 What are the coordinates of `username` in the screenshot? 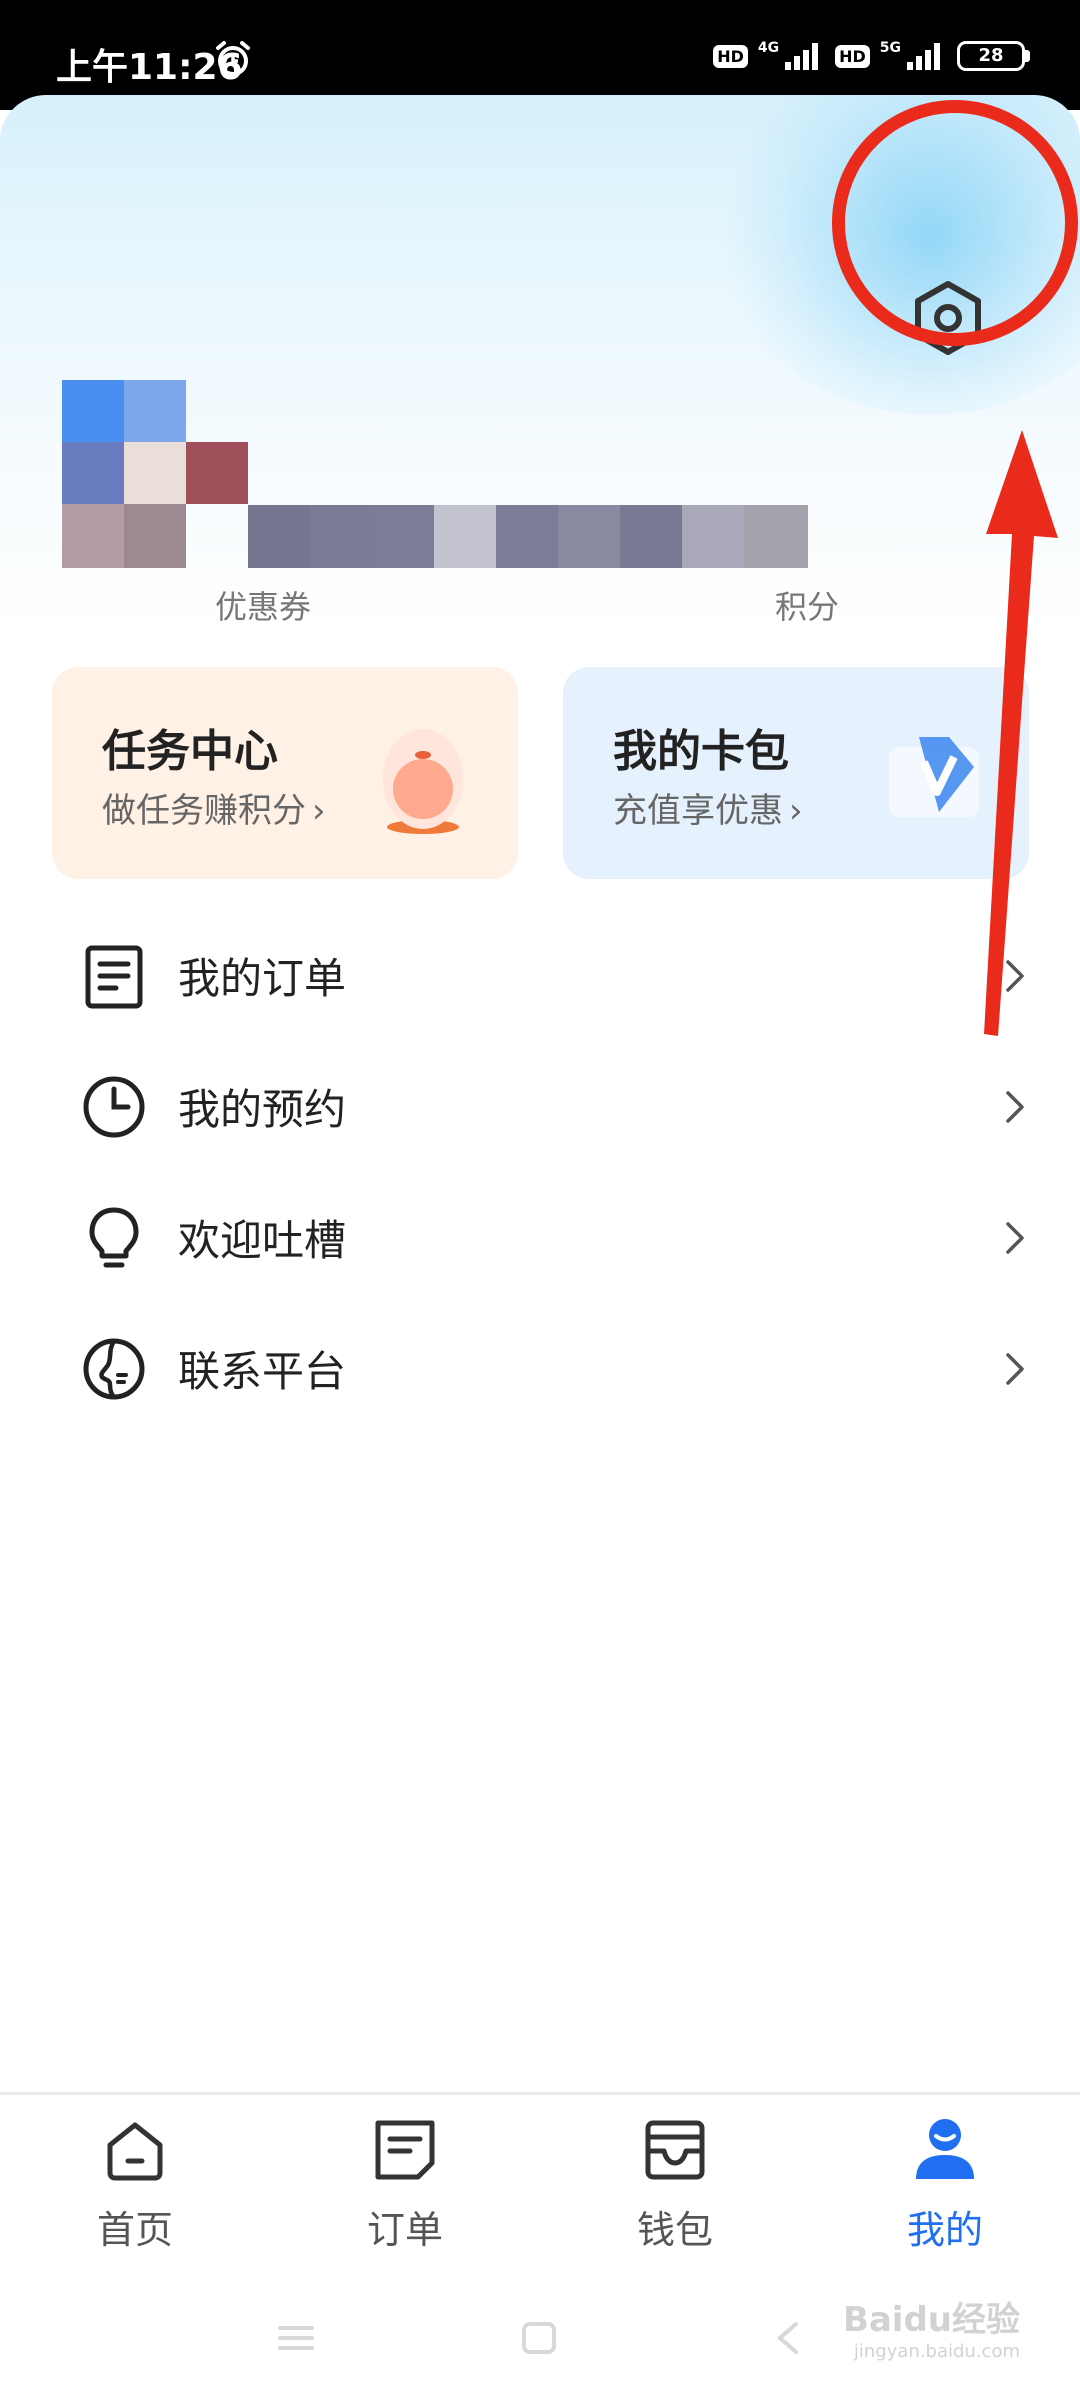 It's located at (528, 536).